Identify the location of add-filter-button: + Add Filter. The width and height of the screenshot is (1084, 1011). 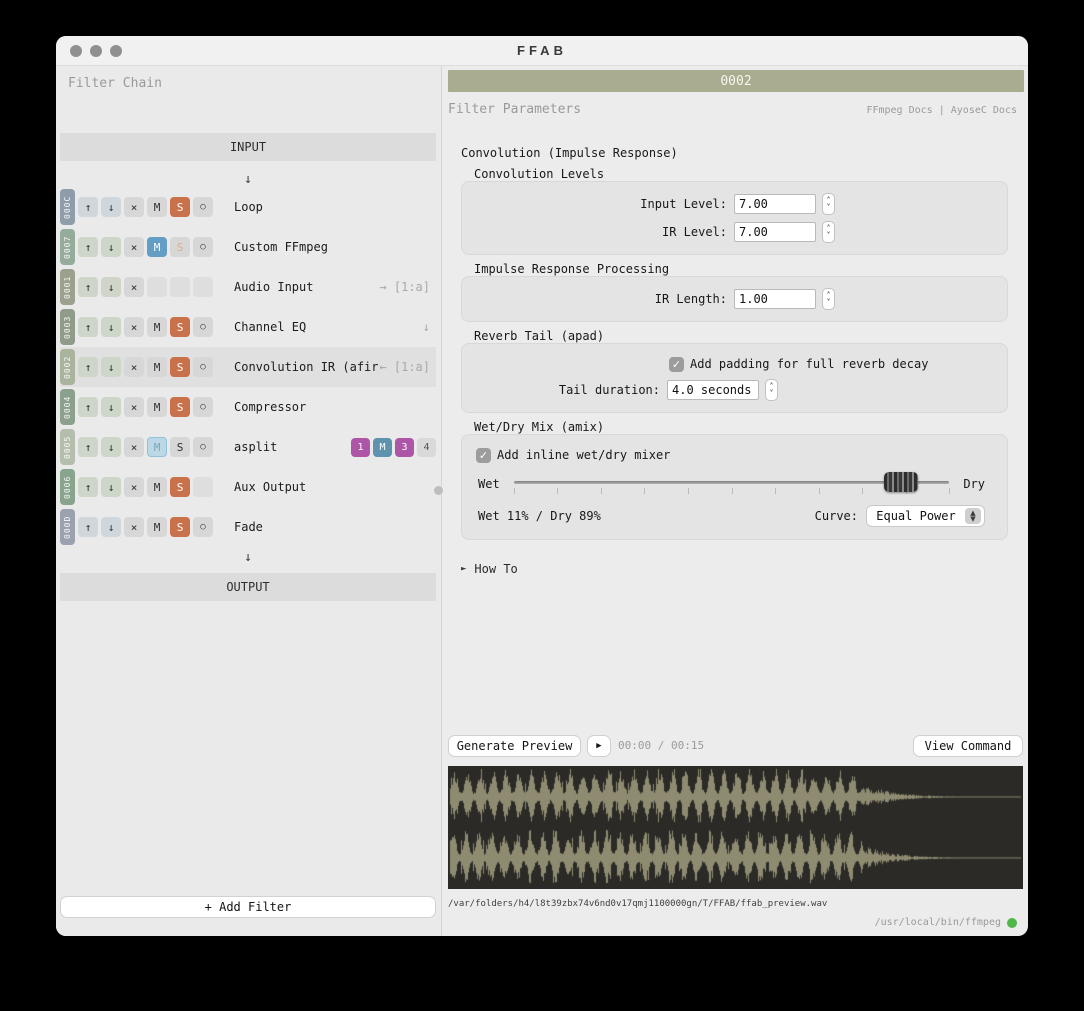
(248, 907).